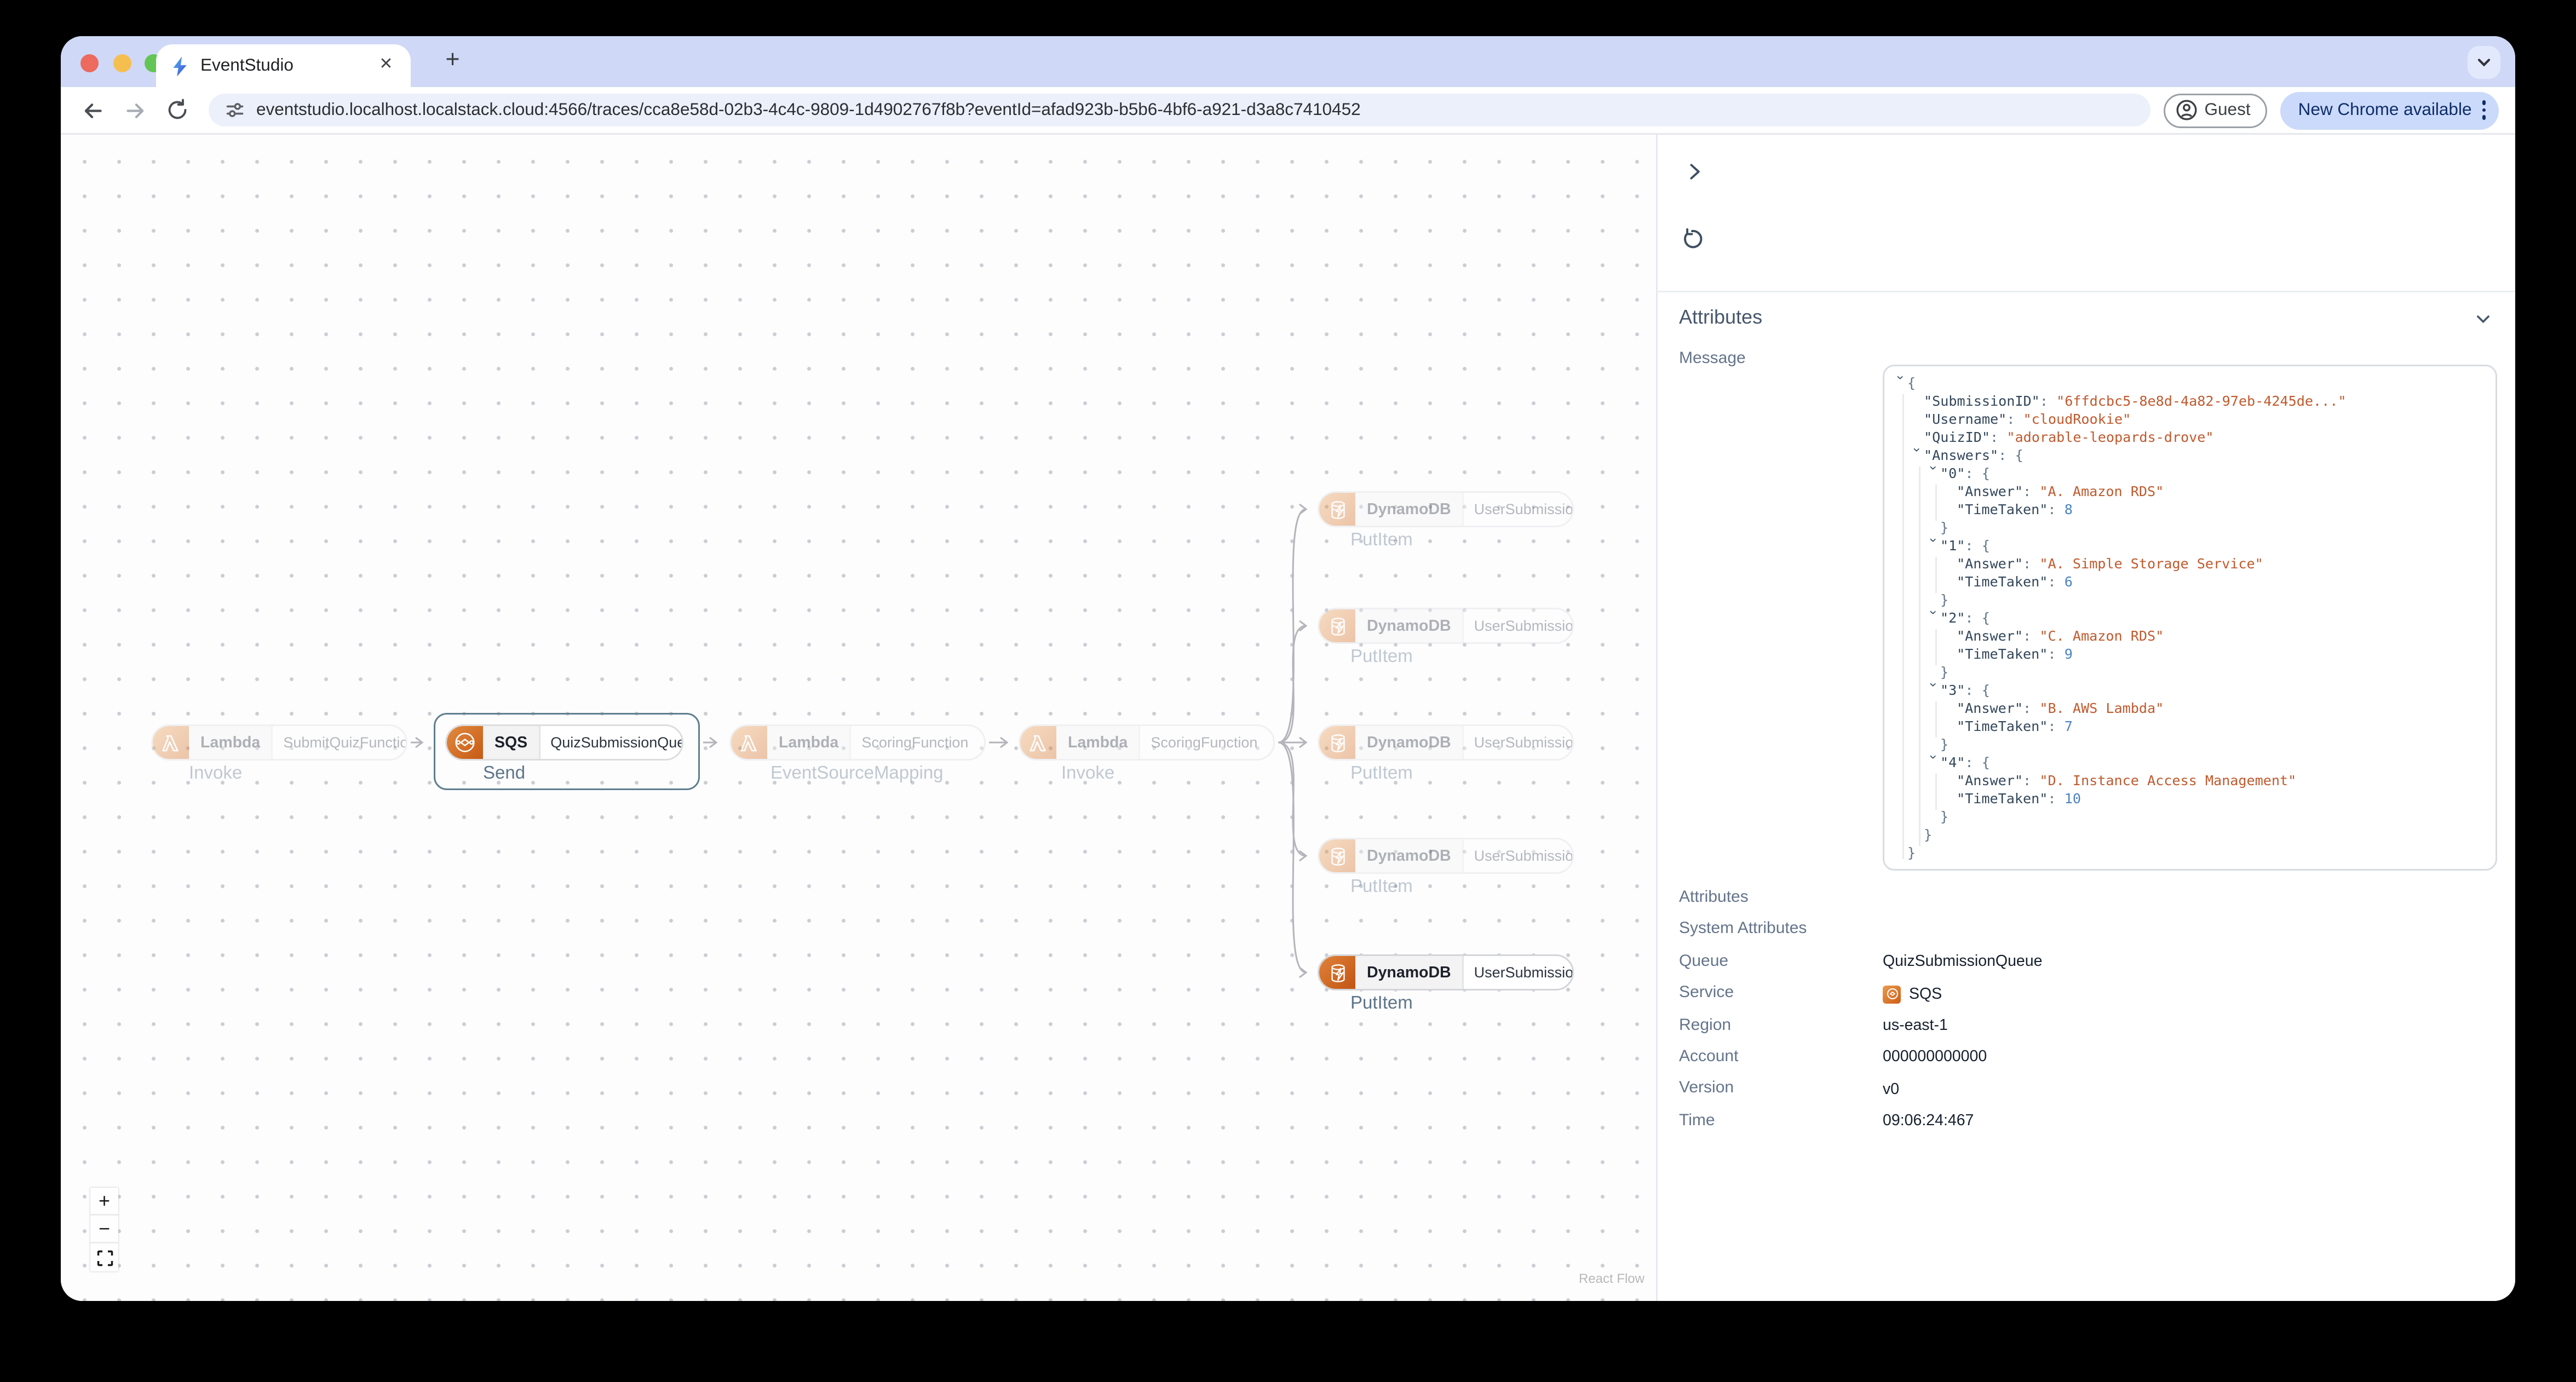  I want to click on json-line: "QuizID": "adorable-leopards-drove", so click(2069, 437).